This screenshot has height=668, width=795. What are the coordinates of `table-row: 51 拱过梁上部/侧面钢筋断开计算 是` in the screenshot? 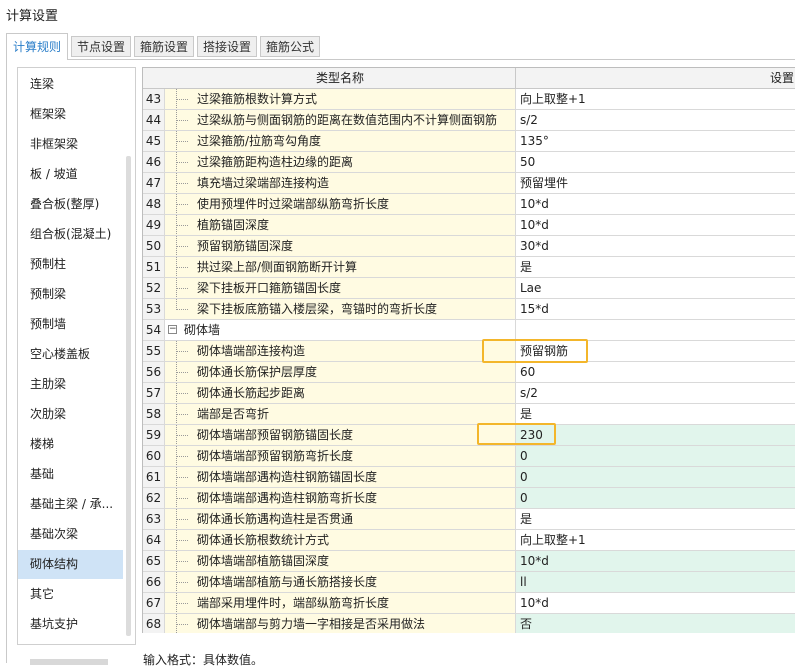 It's located at (469, 267).